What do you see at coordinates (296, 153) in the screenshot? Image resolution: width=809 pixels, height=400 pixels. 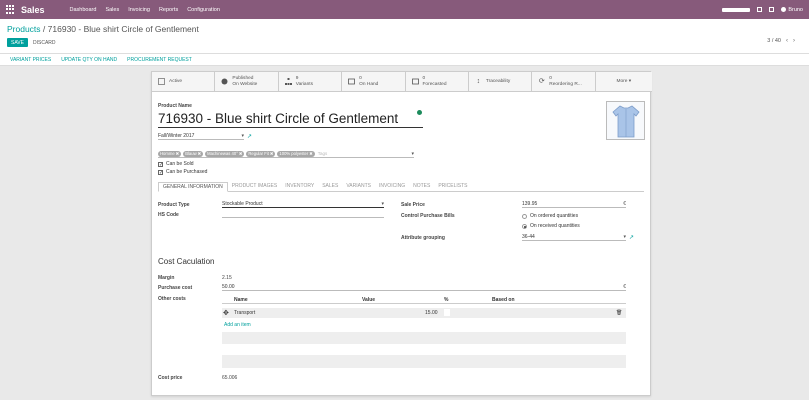 I see `tag-chip: 100% polyester✖` at bounding box center [296, 153].